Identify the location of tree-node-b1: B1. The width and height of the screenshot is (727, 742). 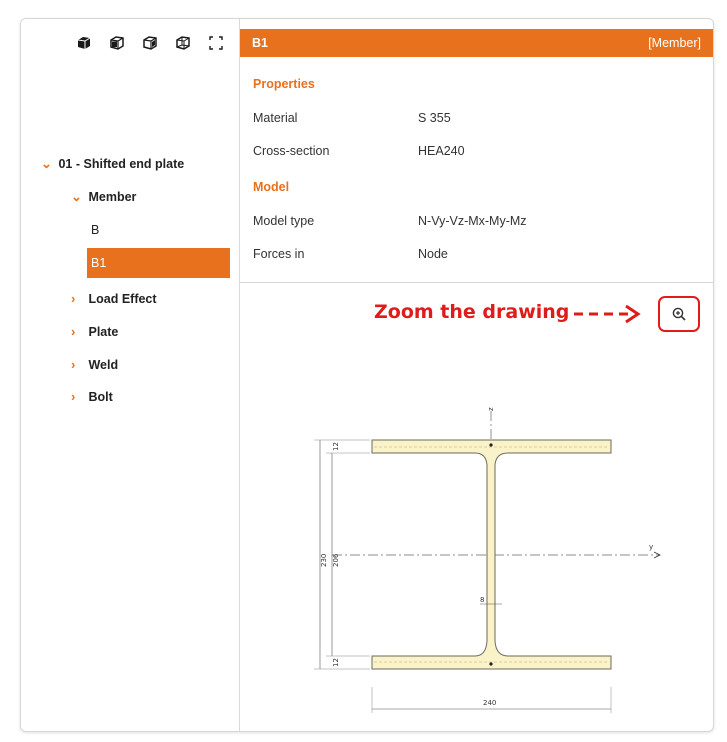
(158, 263).